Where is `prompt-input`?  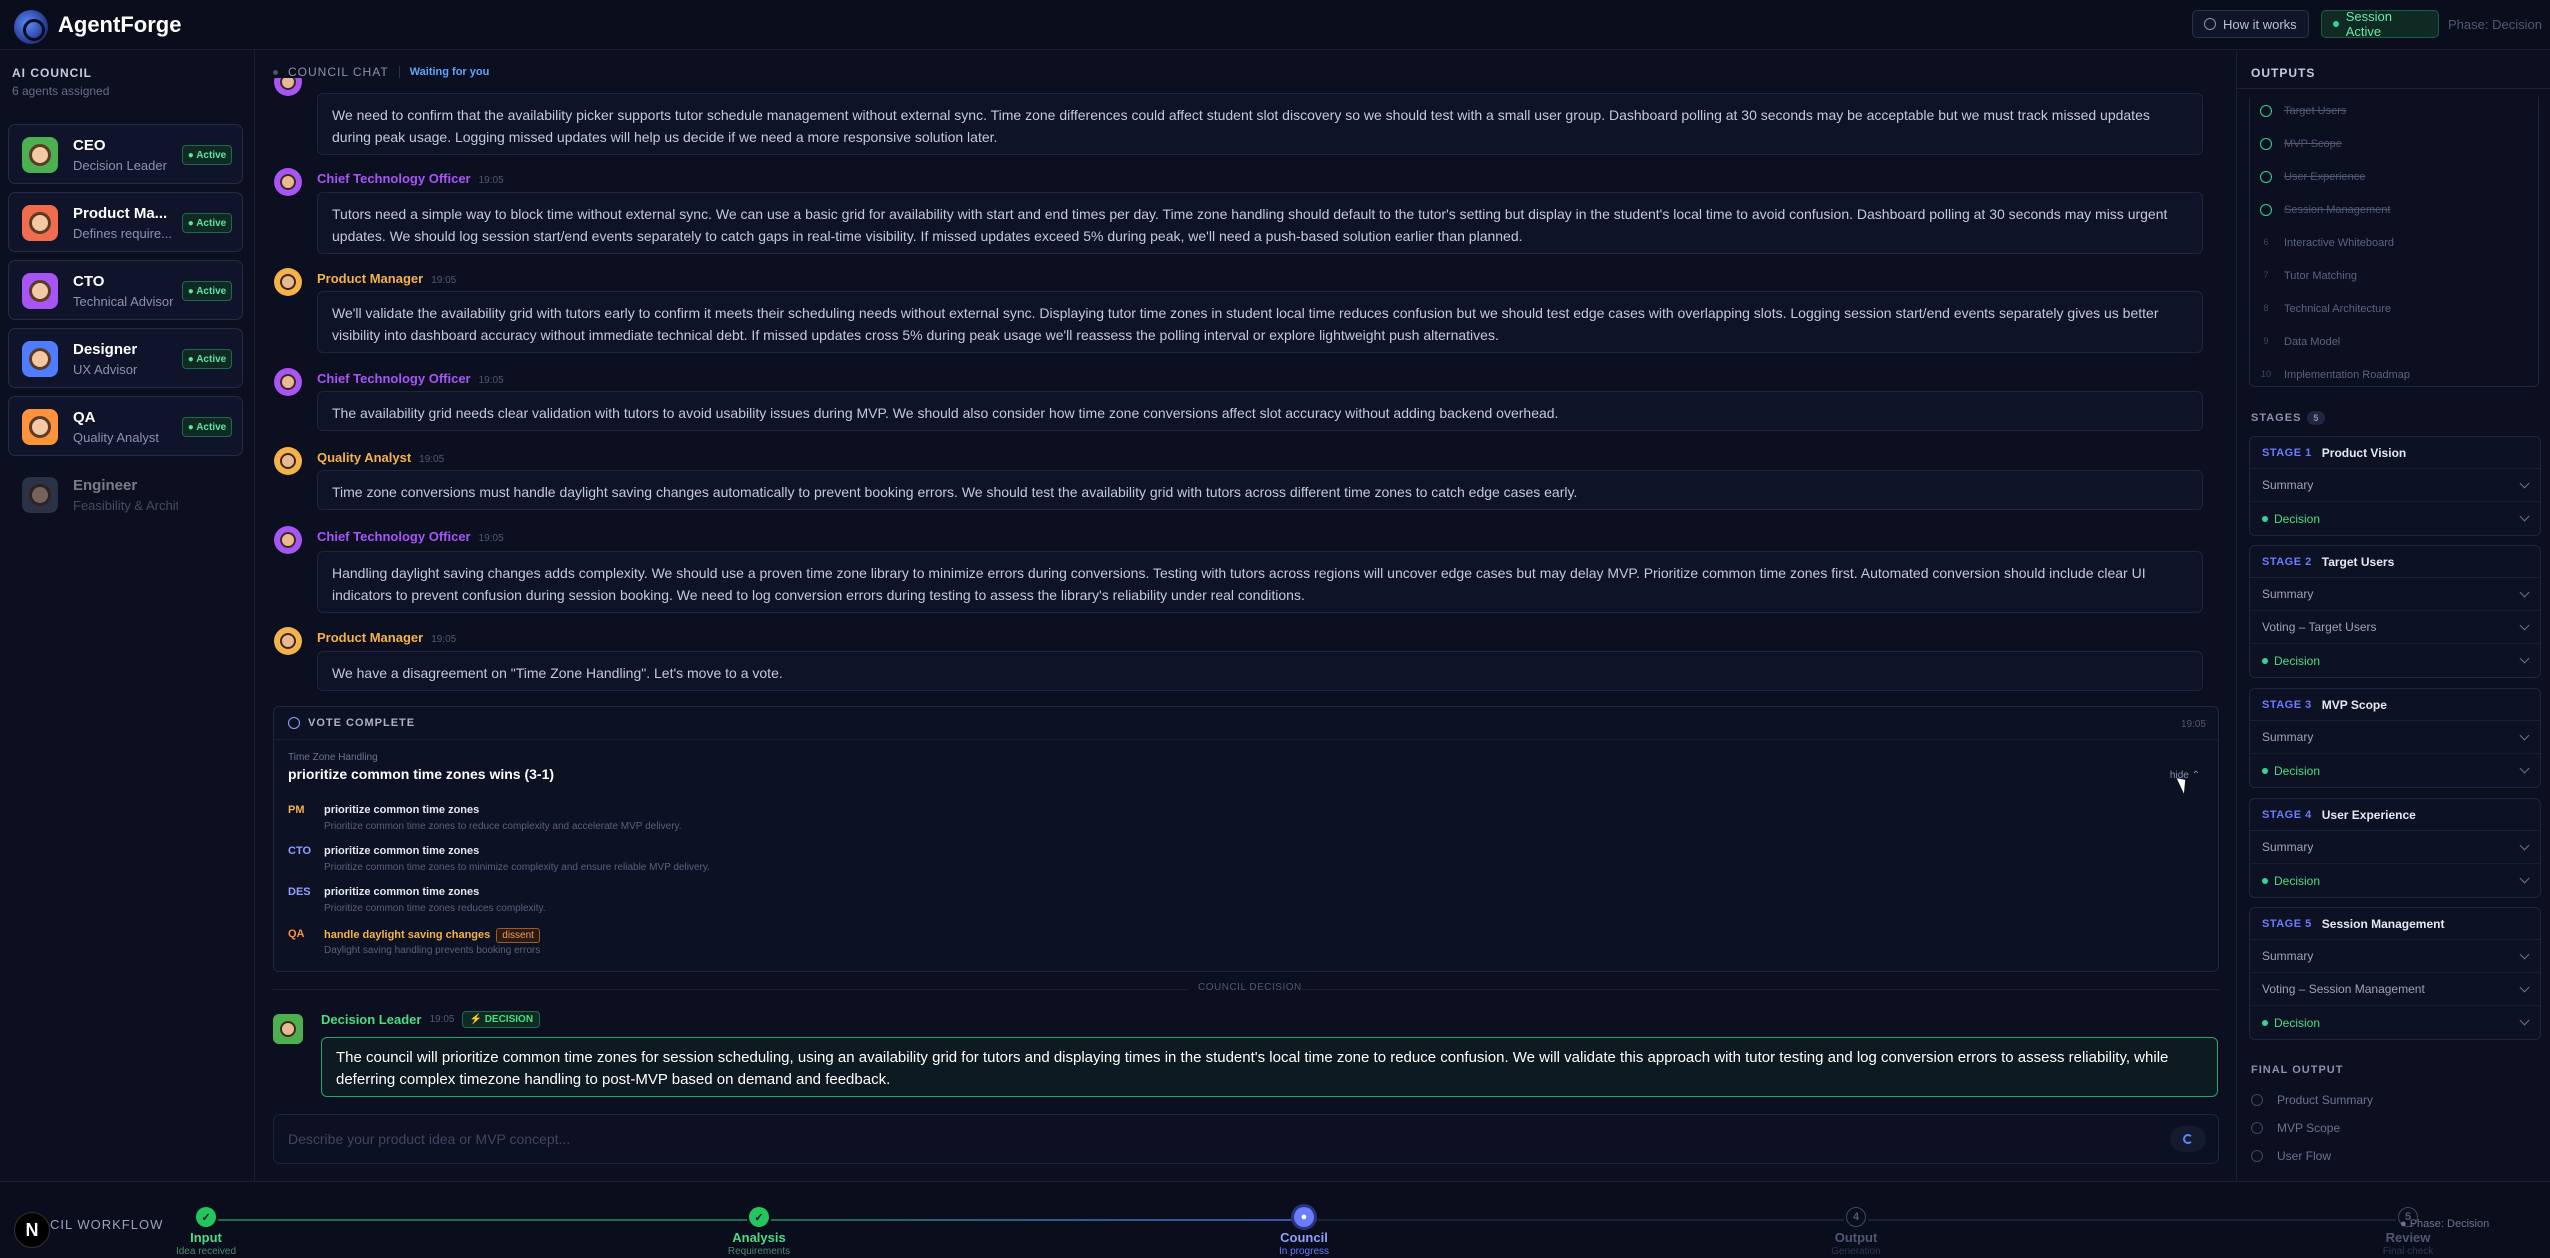
prompt-input is located at coordinates (1188, 1139).